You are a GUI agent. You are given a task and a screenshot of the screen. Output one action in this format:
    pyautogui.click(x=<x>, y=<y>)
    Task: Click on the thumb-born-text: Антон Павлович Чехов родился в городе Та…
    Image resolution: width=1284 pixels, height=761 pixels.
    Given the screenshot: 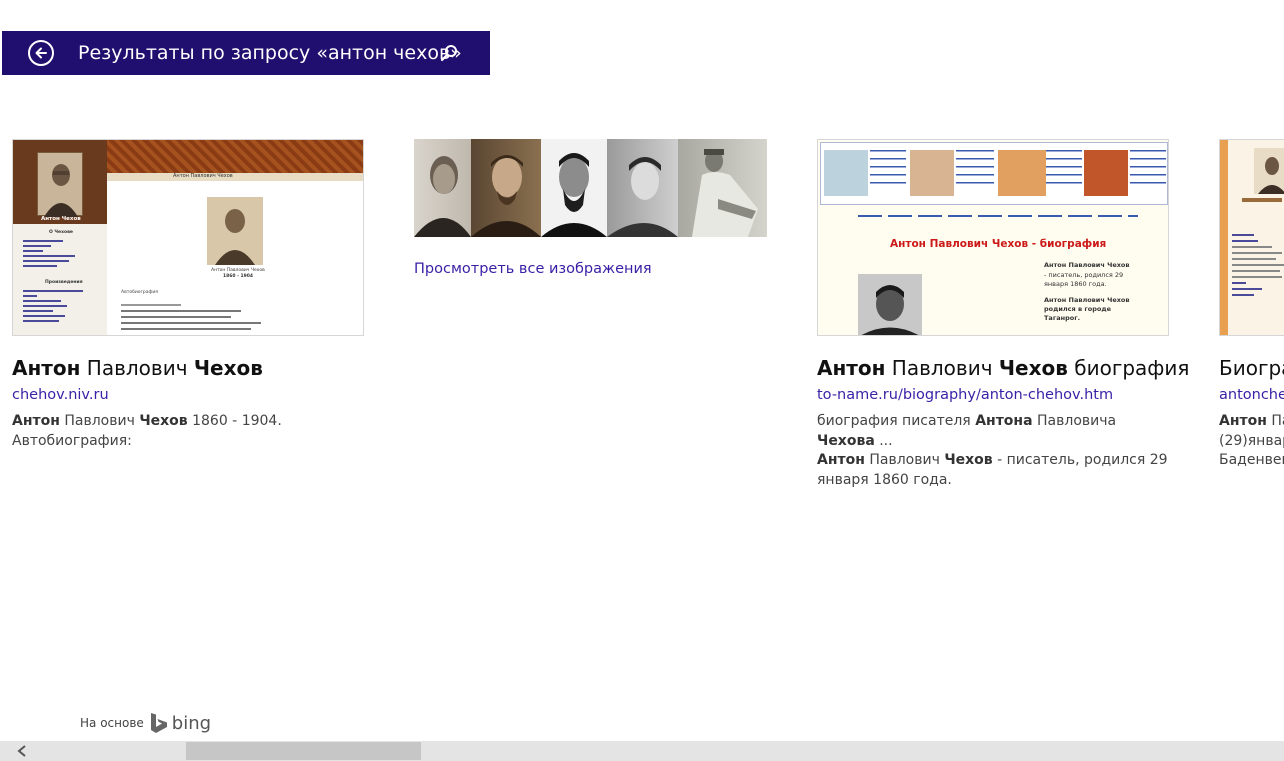 What is the action you would take?
    pyautogui.click(x=1087, y=309)
    